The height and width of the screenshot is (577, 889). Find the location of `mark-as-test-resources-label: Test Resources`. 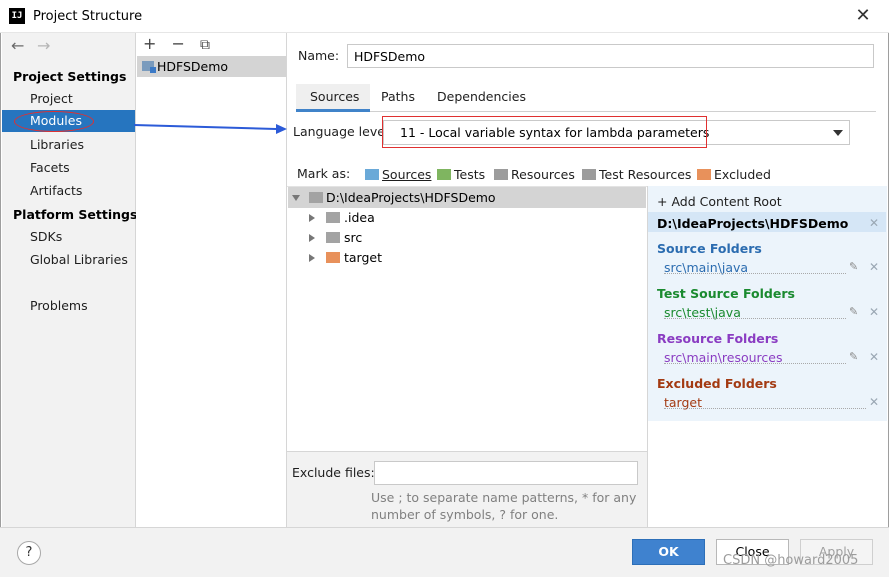

mark-as-test-resources-label: Test Resources is located at coordinates (645, 174).